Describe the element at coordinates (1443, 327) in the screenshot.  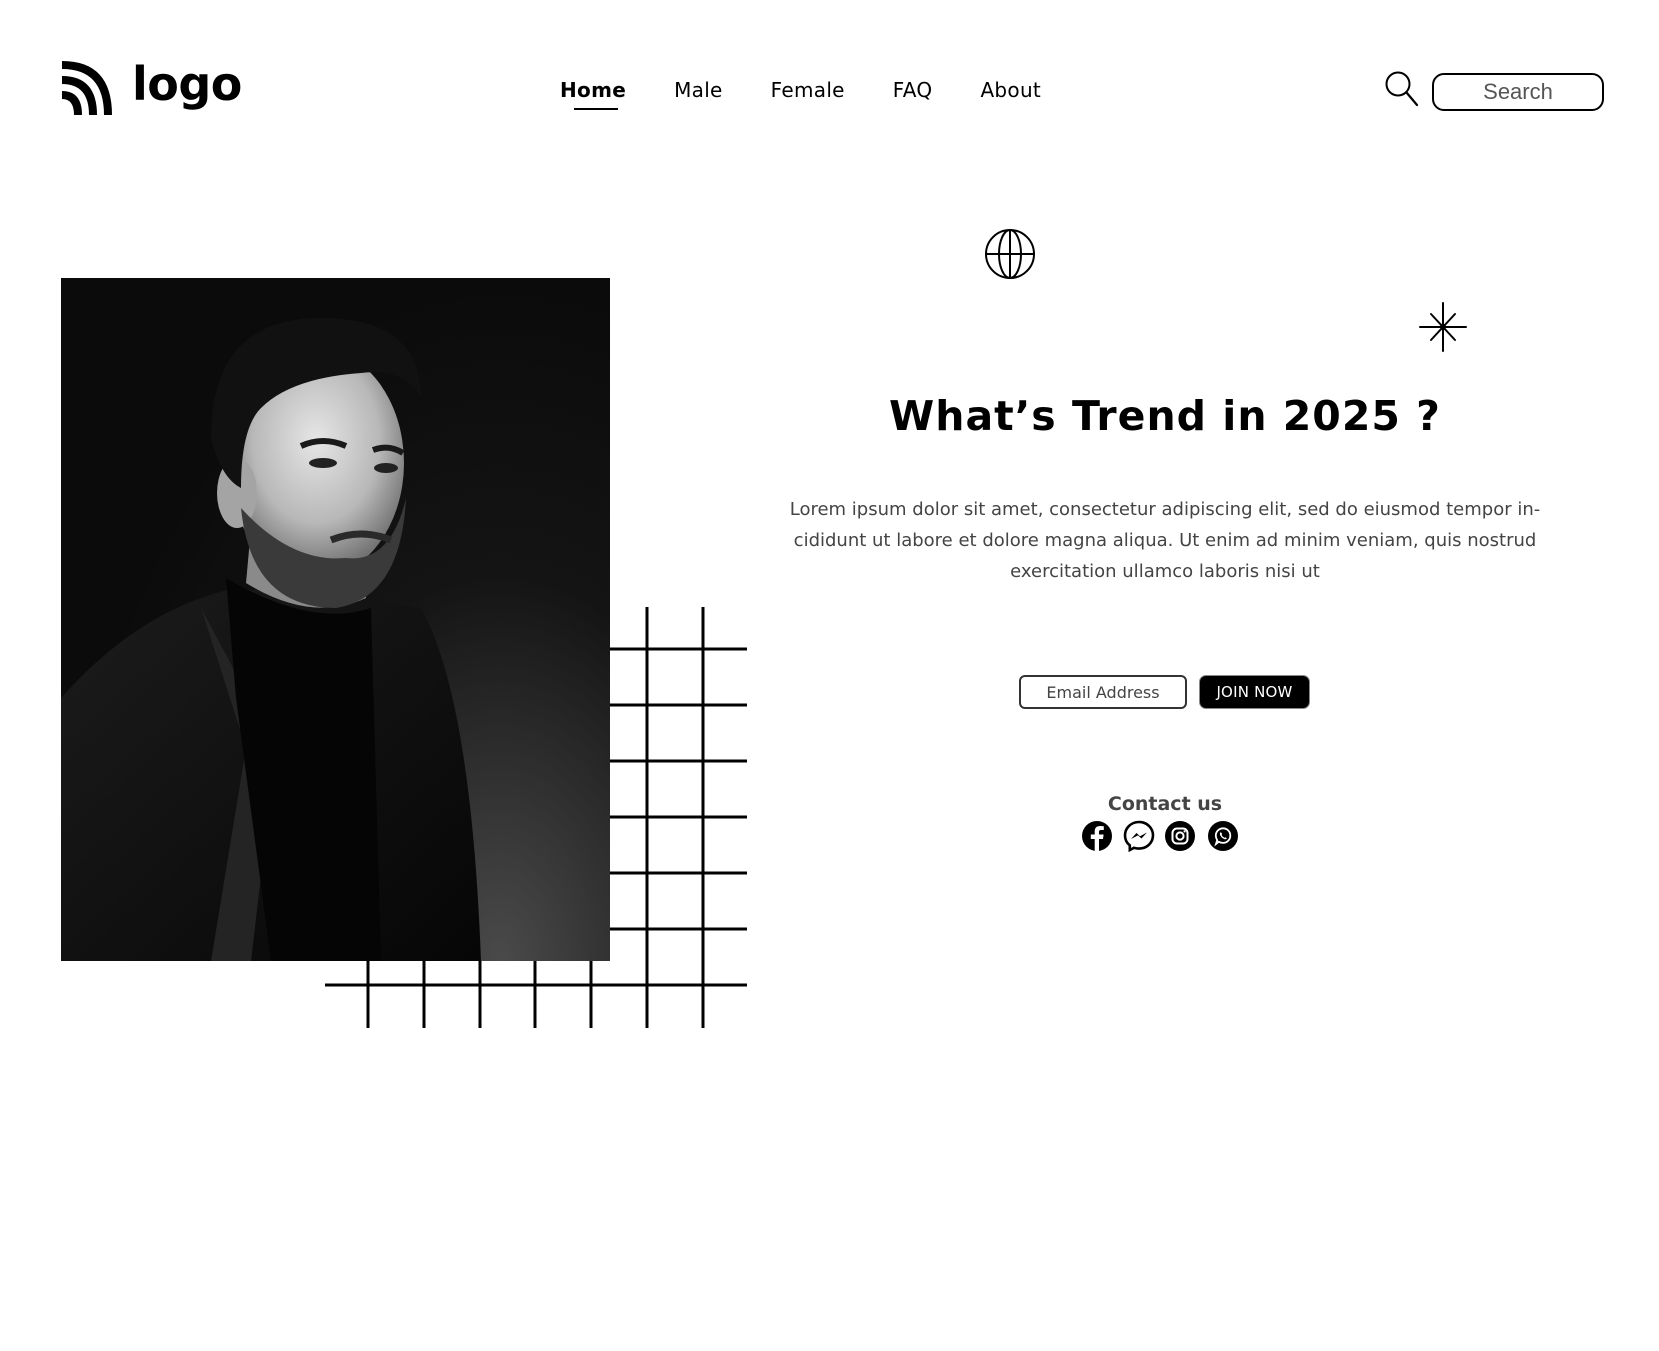
I see `sparkle-icon` at that location.